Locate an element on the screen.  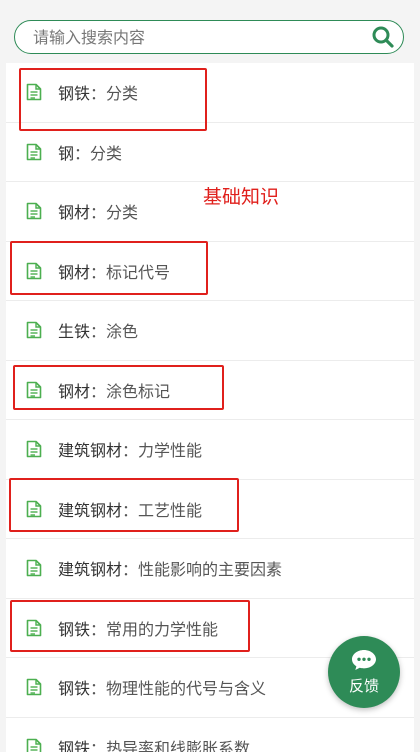
list-item-text: 钢铁：物理性能的代号与含义 is located at coordinates (162, 687).